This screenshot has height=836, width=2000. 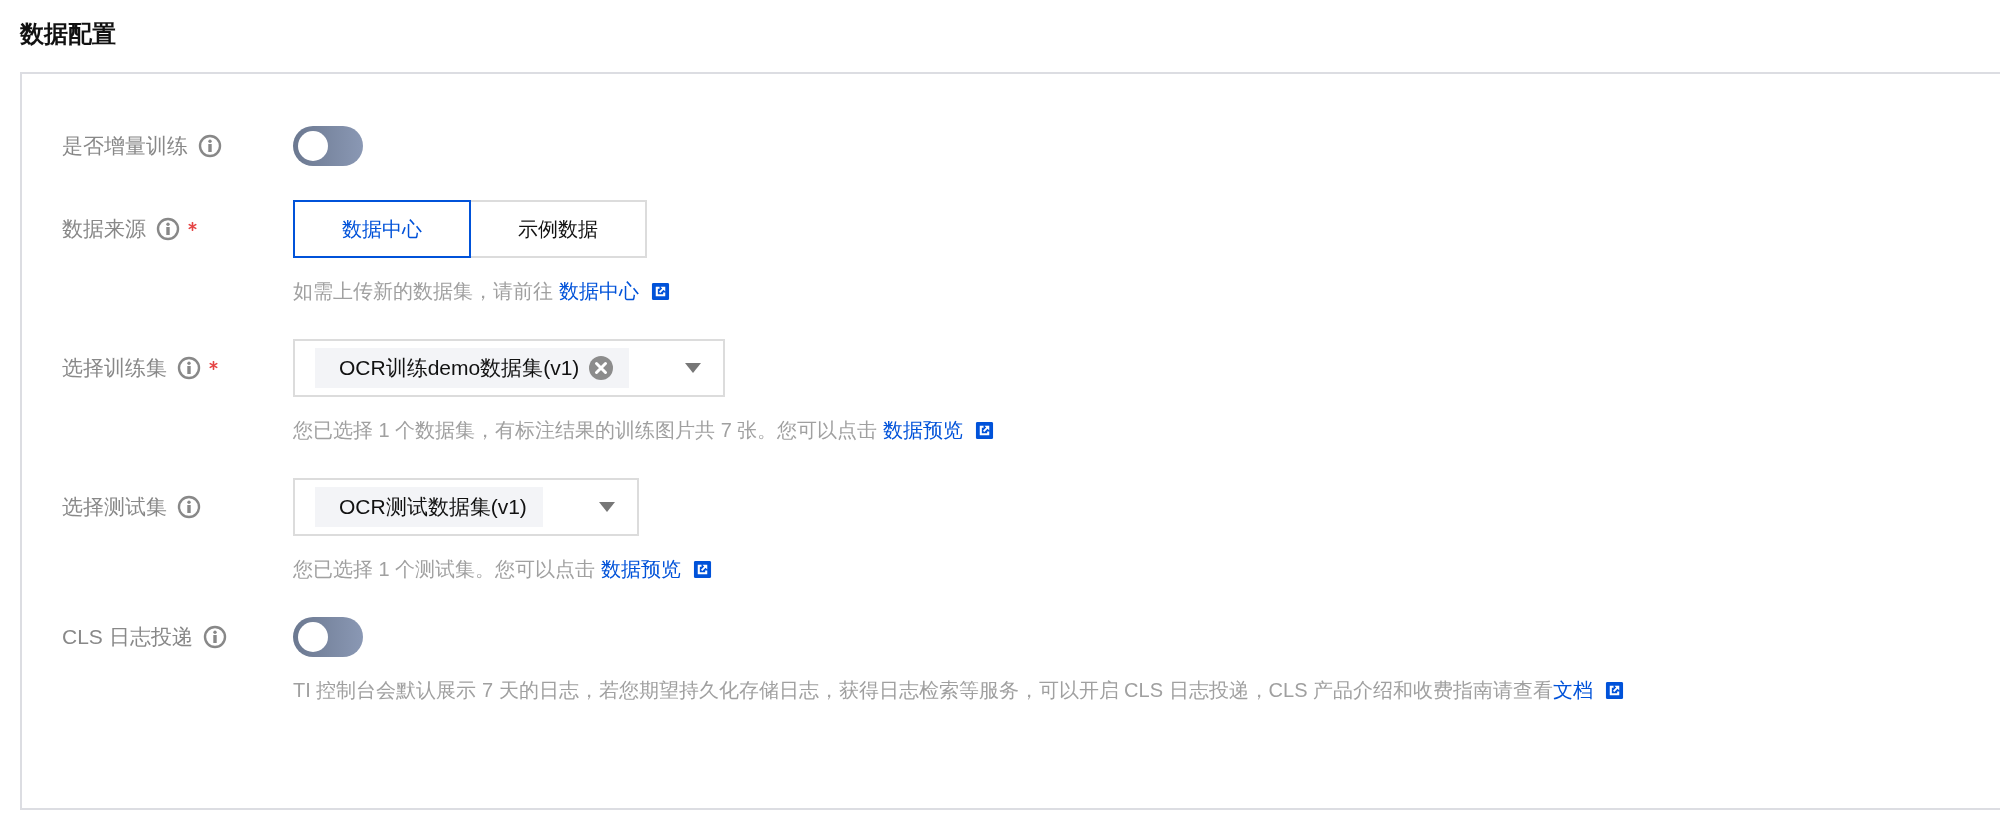 I want to click on clear-icon, so click(x=601, y=368).